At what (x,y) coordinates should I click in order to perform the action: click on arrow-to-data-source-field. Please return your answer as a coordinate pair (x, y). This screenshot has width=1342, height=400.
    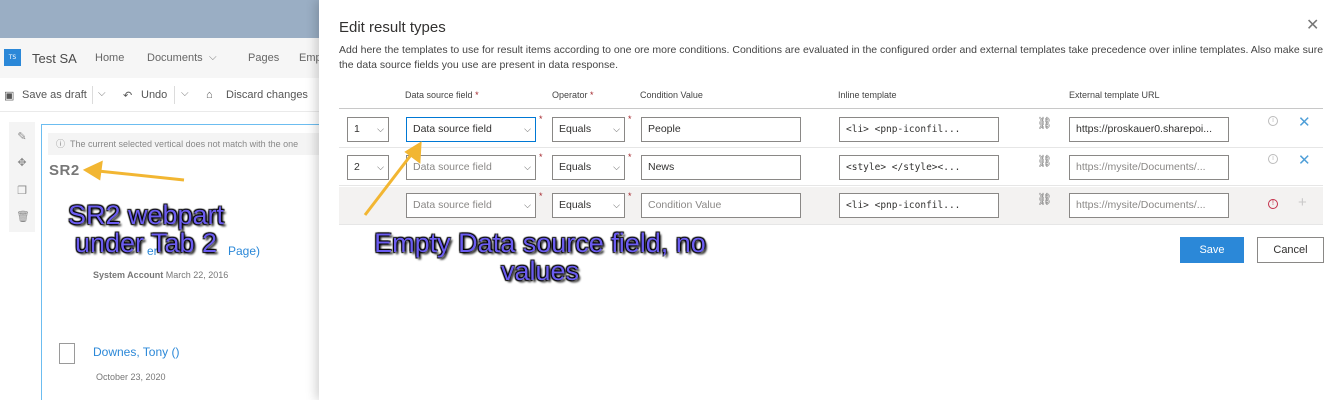
    Looking at the image, I should click on (389, 183).